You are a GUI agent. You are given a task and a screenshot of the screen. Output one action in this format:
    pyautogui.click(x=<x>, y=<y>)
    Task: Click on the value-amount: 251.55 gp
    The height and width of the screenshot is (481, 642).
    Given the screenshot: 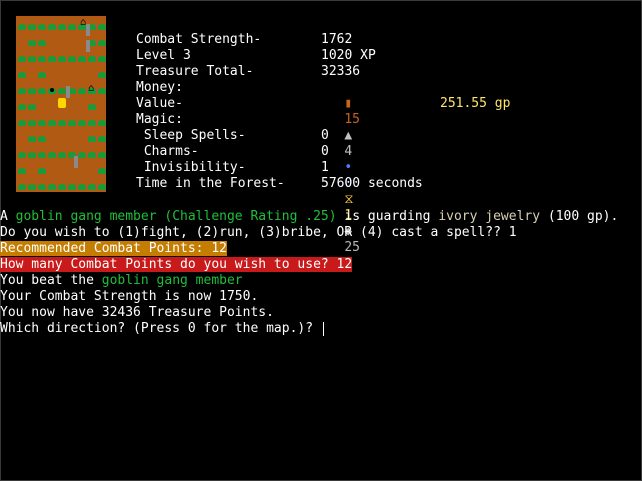 What is the action you would take?
    pyautogui.click(x=475, y=103)
    